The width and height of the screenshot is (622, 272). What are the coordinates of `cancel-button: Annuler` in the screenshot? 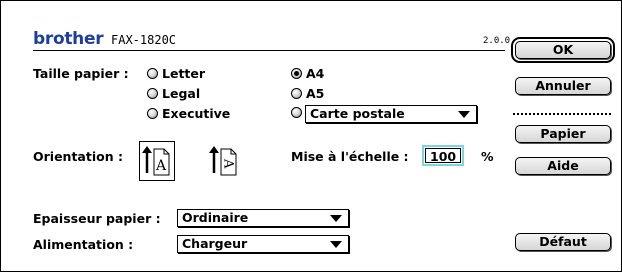 It's located at (563, 86).